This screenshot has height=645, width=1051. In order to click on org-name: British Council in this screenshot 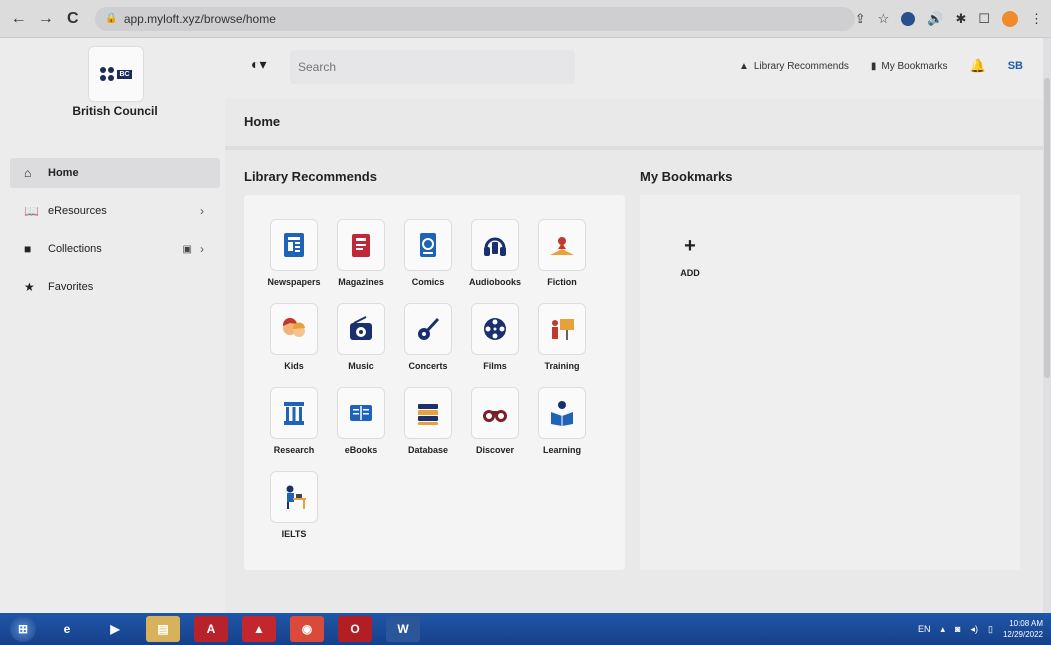, I will do `click(115, 111)`.